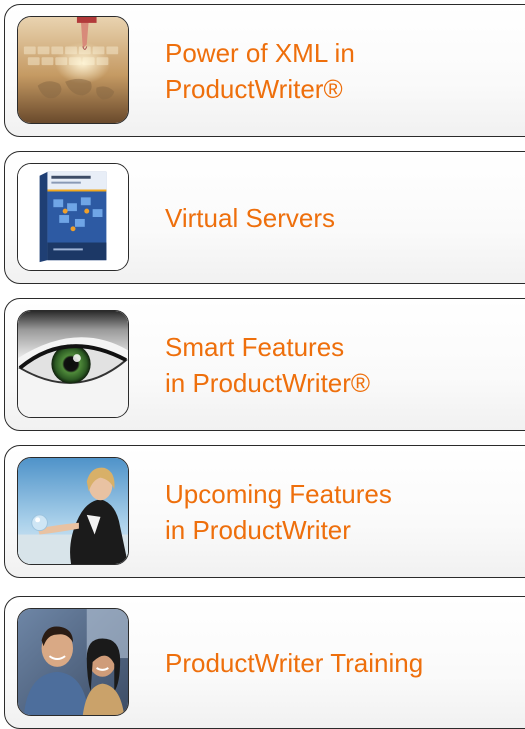 The height and width of the screenshot is (729, 525). I want to click on card-title-line: in ProductWriter, so click(258, 529).